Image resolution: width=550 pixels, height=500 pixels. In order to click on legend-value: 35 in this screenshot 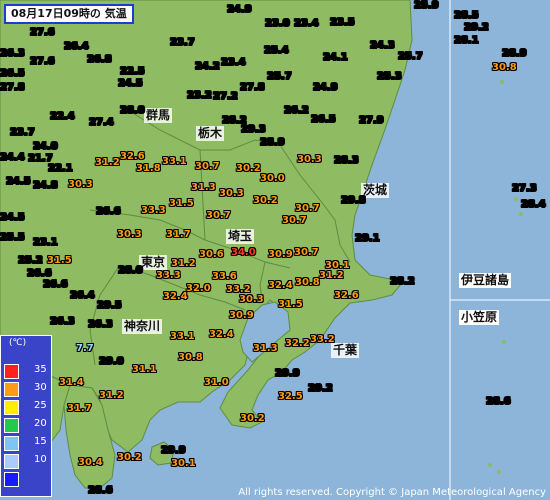, I will do `click(40, 369)`.